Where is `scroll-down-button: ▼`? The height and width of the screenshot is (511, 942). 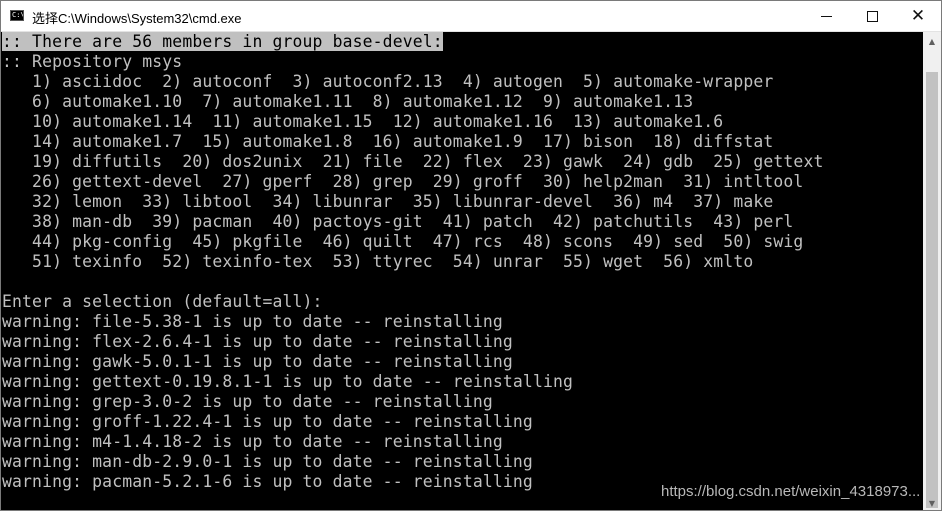 scroll-down-button: ▼ is located at coordinates (932, 502).